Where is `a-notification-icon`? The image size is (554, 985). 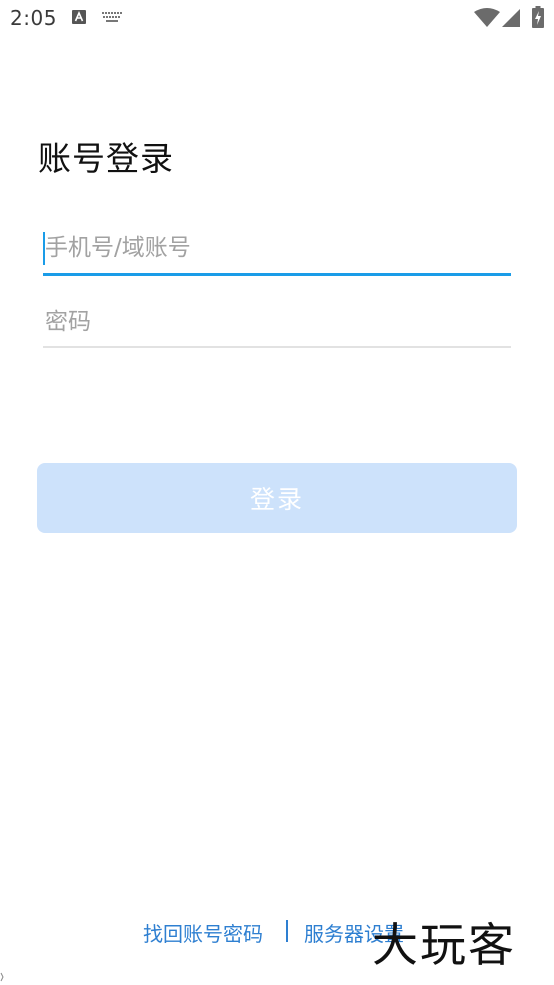
a-notification-icon is located at coordinates (79, 17).